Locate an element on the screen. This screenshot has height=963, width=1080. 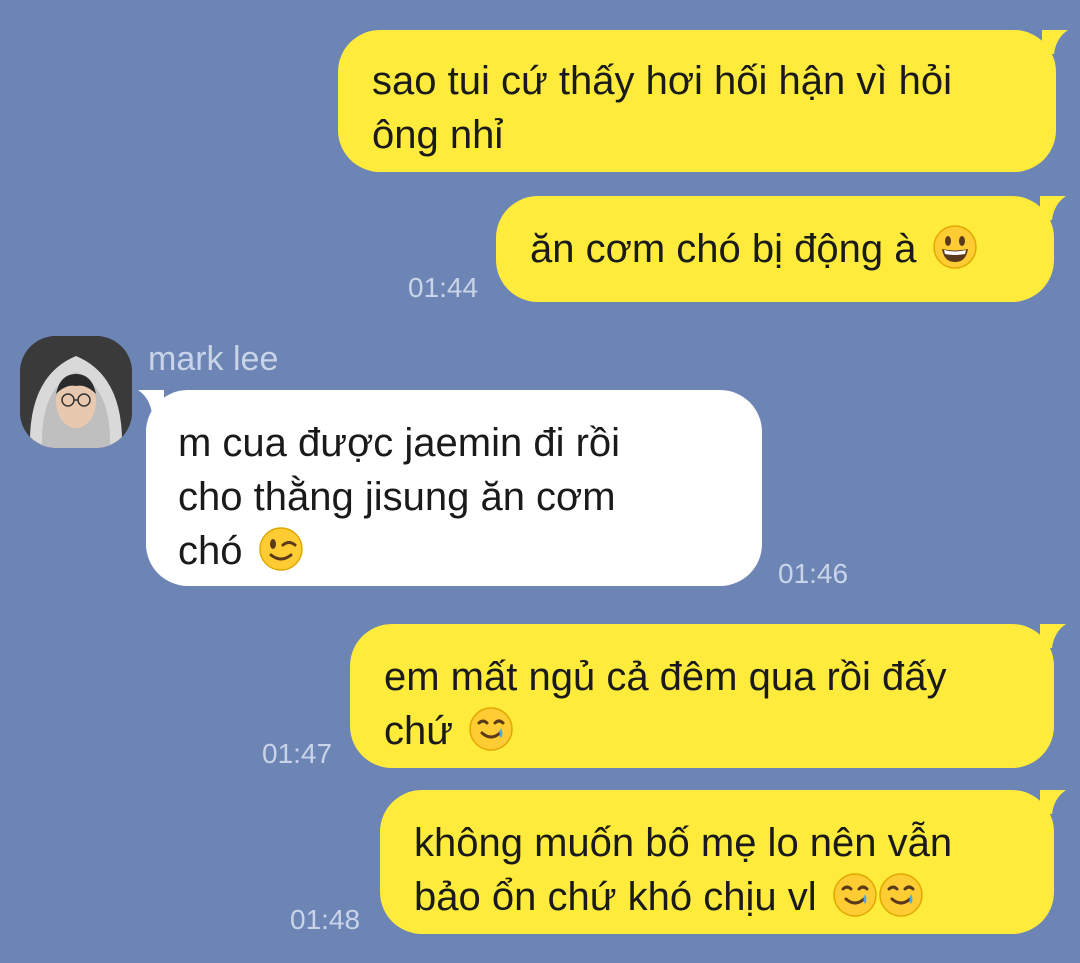
user-avatar-image is located at coordinates (76, 392).